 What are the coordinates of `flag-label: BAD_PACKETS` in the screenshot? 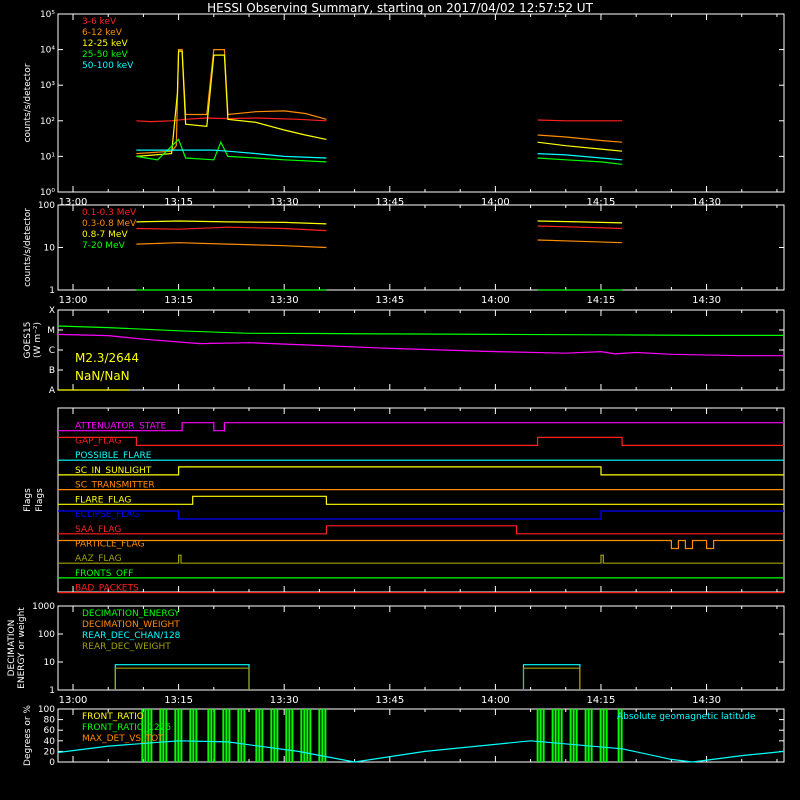 It's located at (107, 589).